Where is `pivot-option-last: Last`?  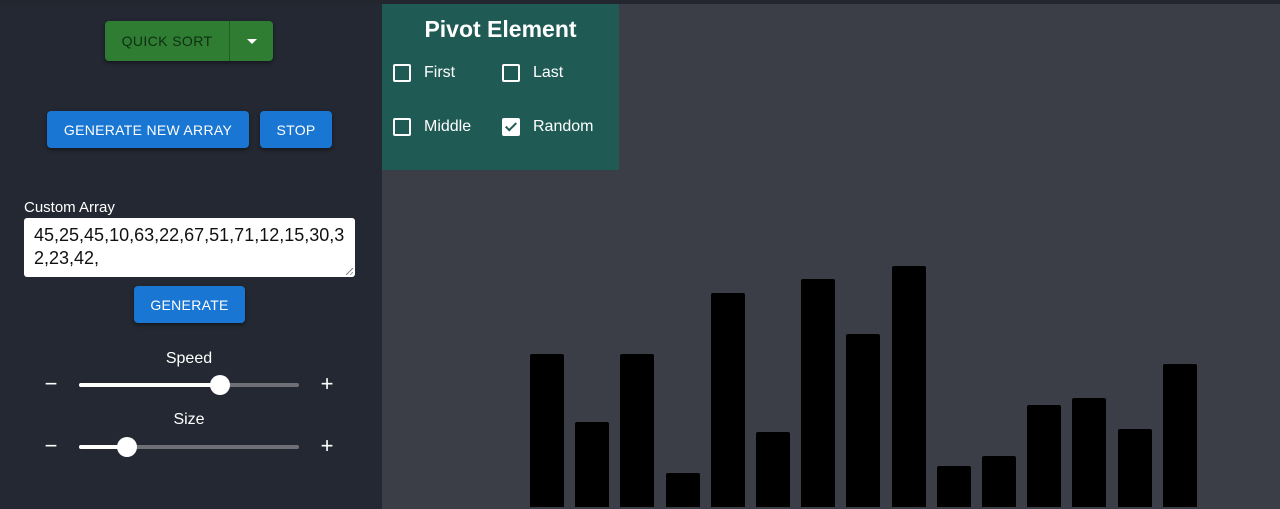 pivot-option-last: Last is located at coordinates (532, 73).